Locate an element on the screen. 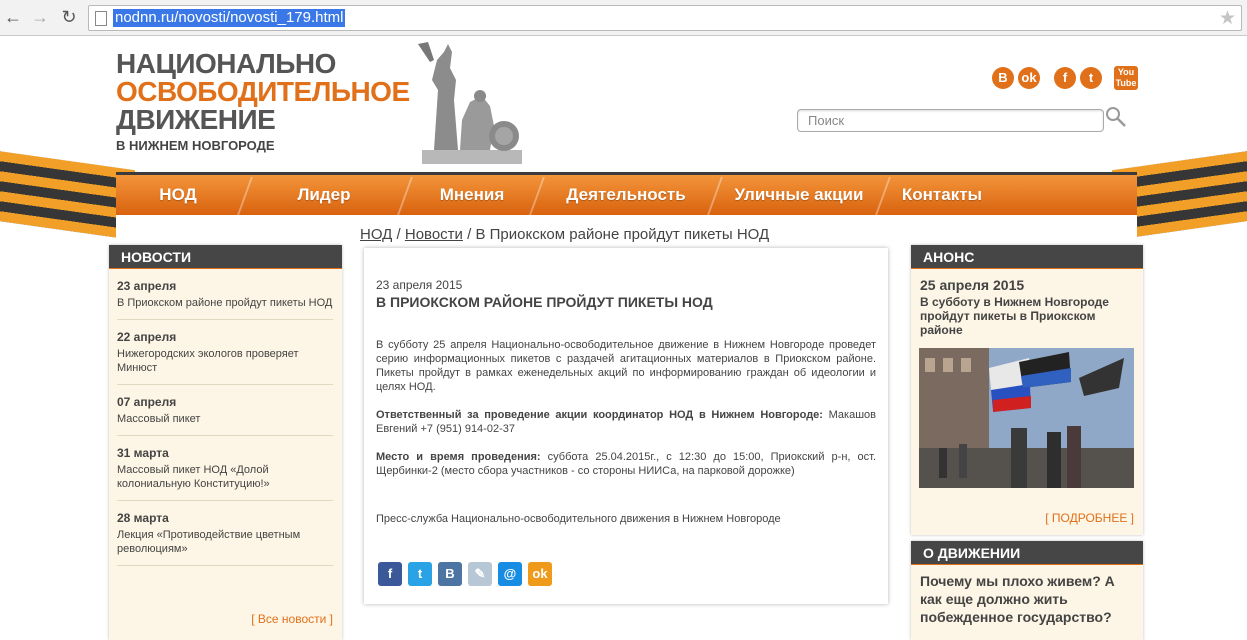 This screenshot has width=1247, height=640. social-links: В ok f t You Tube is located at coordinates (1065, 78).